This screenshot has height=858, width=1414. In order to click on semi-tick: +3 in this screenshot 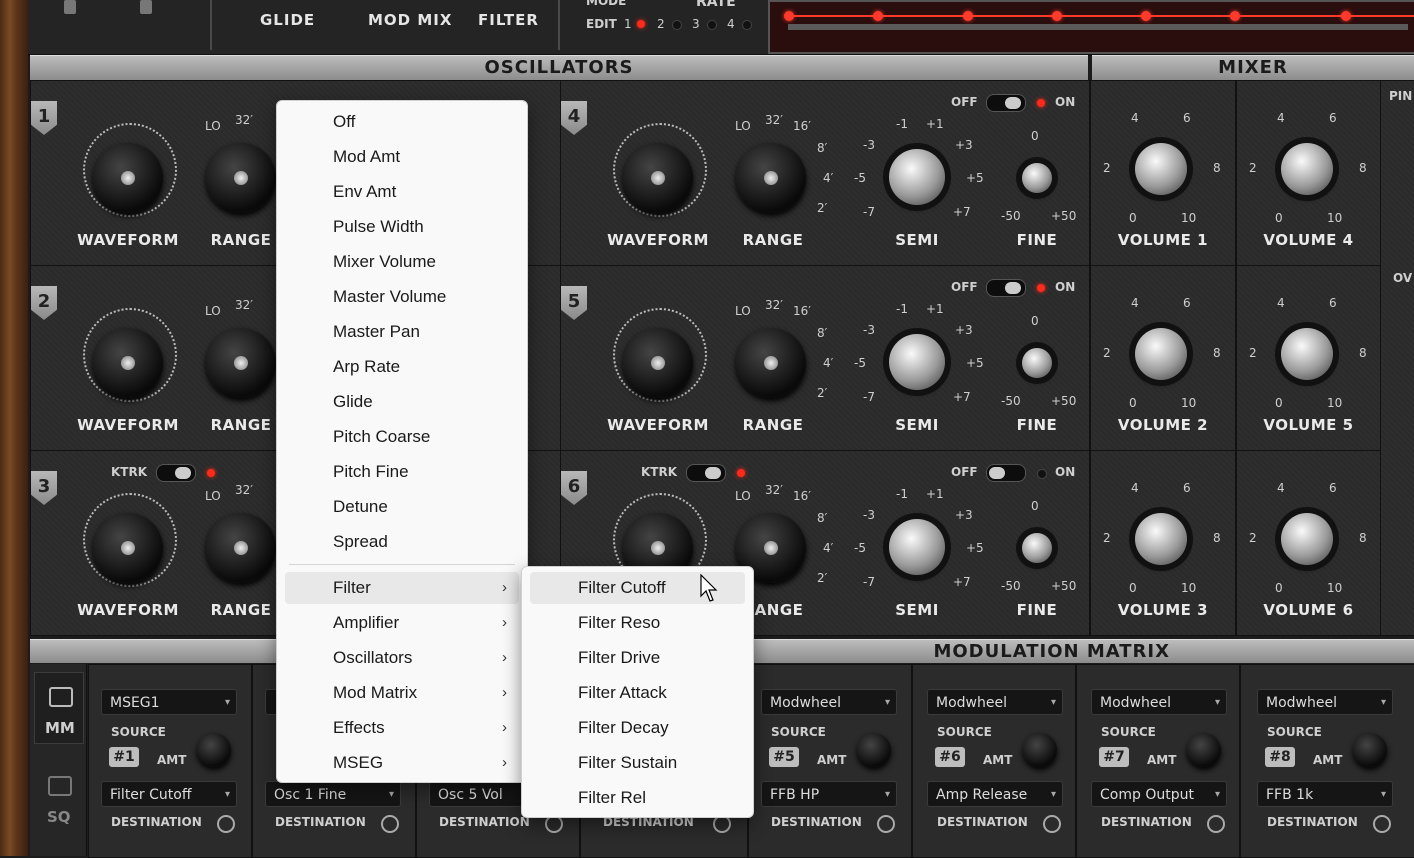, I will do `click(964, 145)`.